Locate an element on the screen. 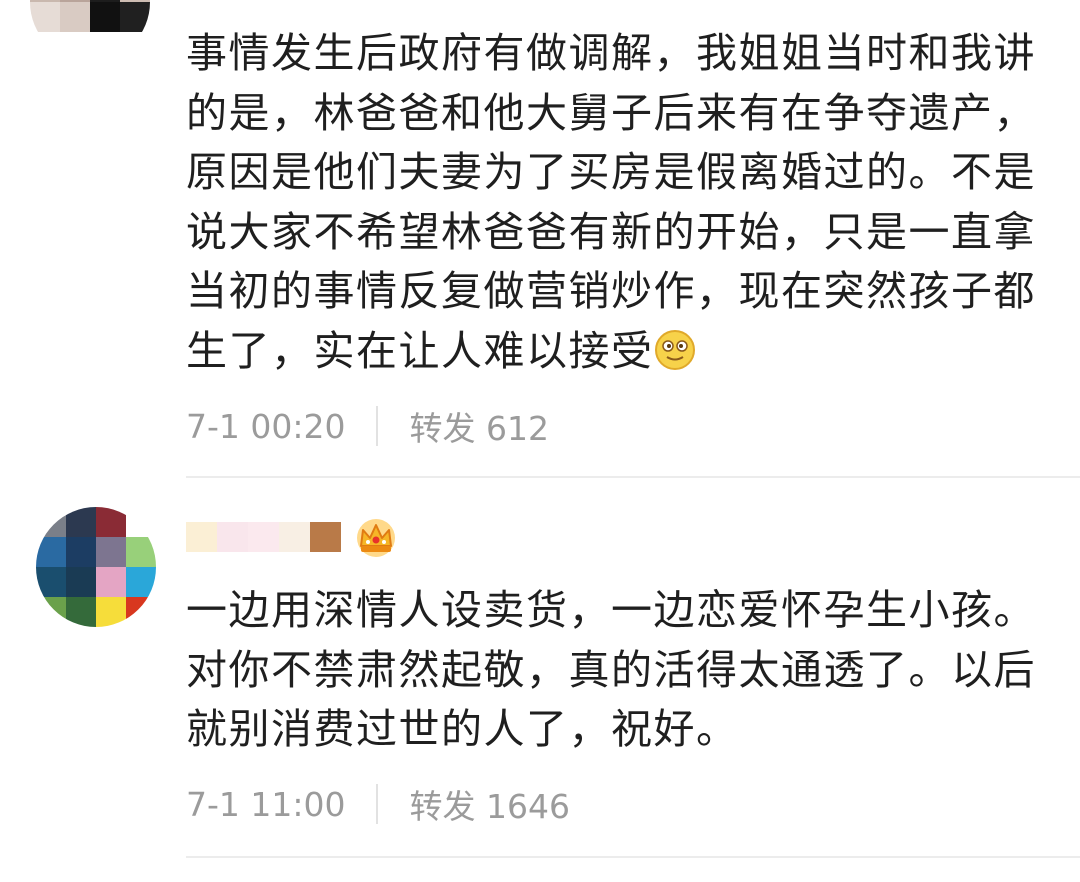  repost-count: 612 is located at coordinates (517, 428).